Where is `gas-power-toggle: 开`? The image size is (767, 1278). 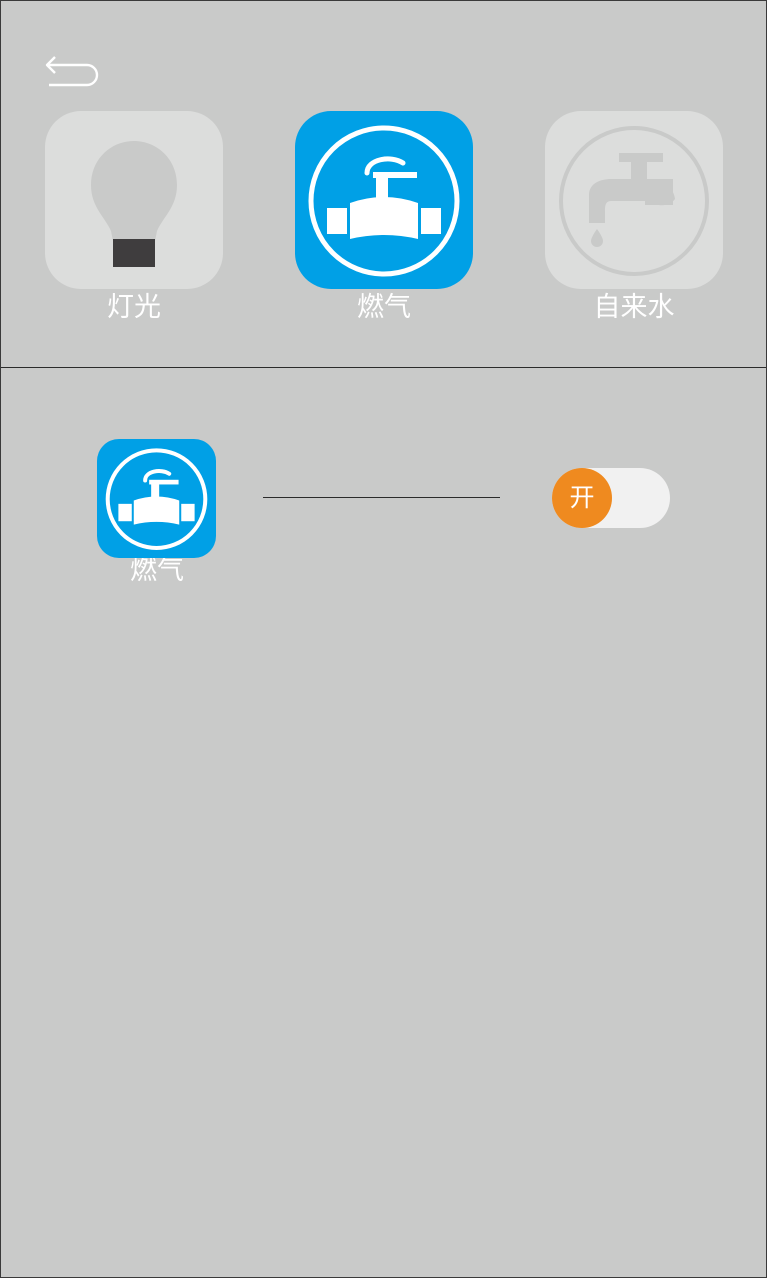
gas-power-toggle: 开 is located at coordinates (611, 498).